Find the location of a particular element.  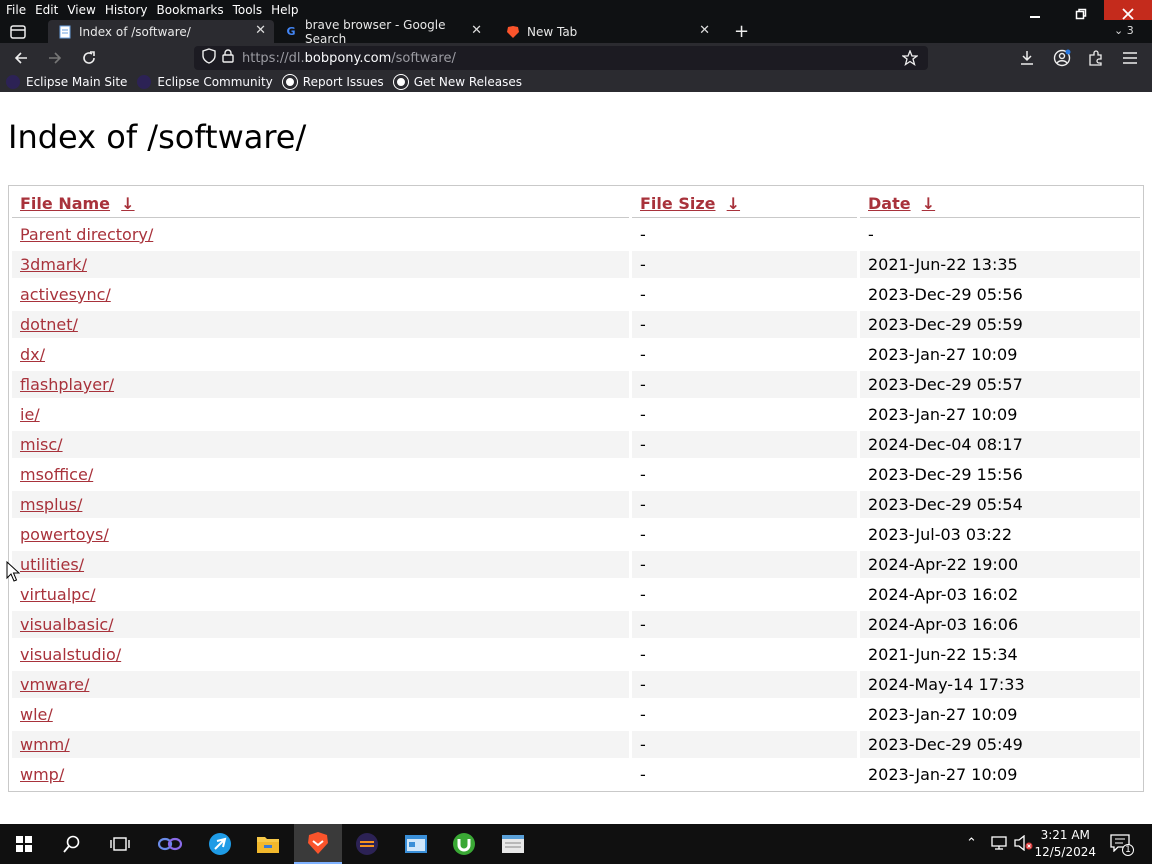

bookmark-get-new-releases: Get New Releases is located at coordinates (457, 82).